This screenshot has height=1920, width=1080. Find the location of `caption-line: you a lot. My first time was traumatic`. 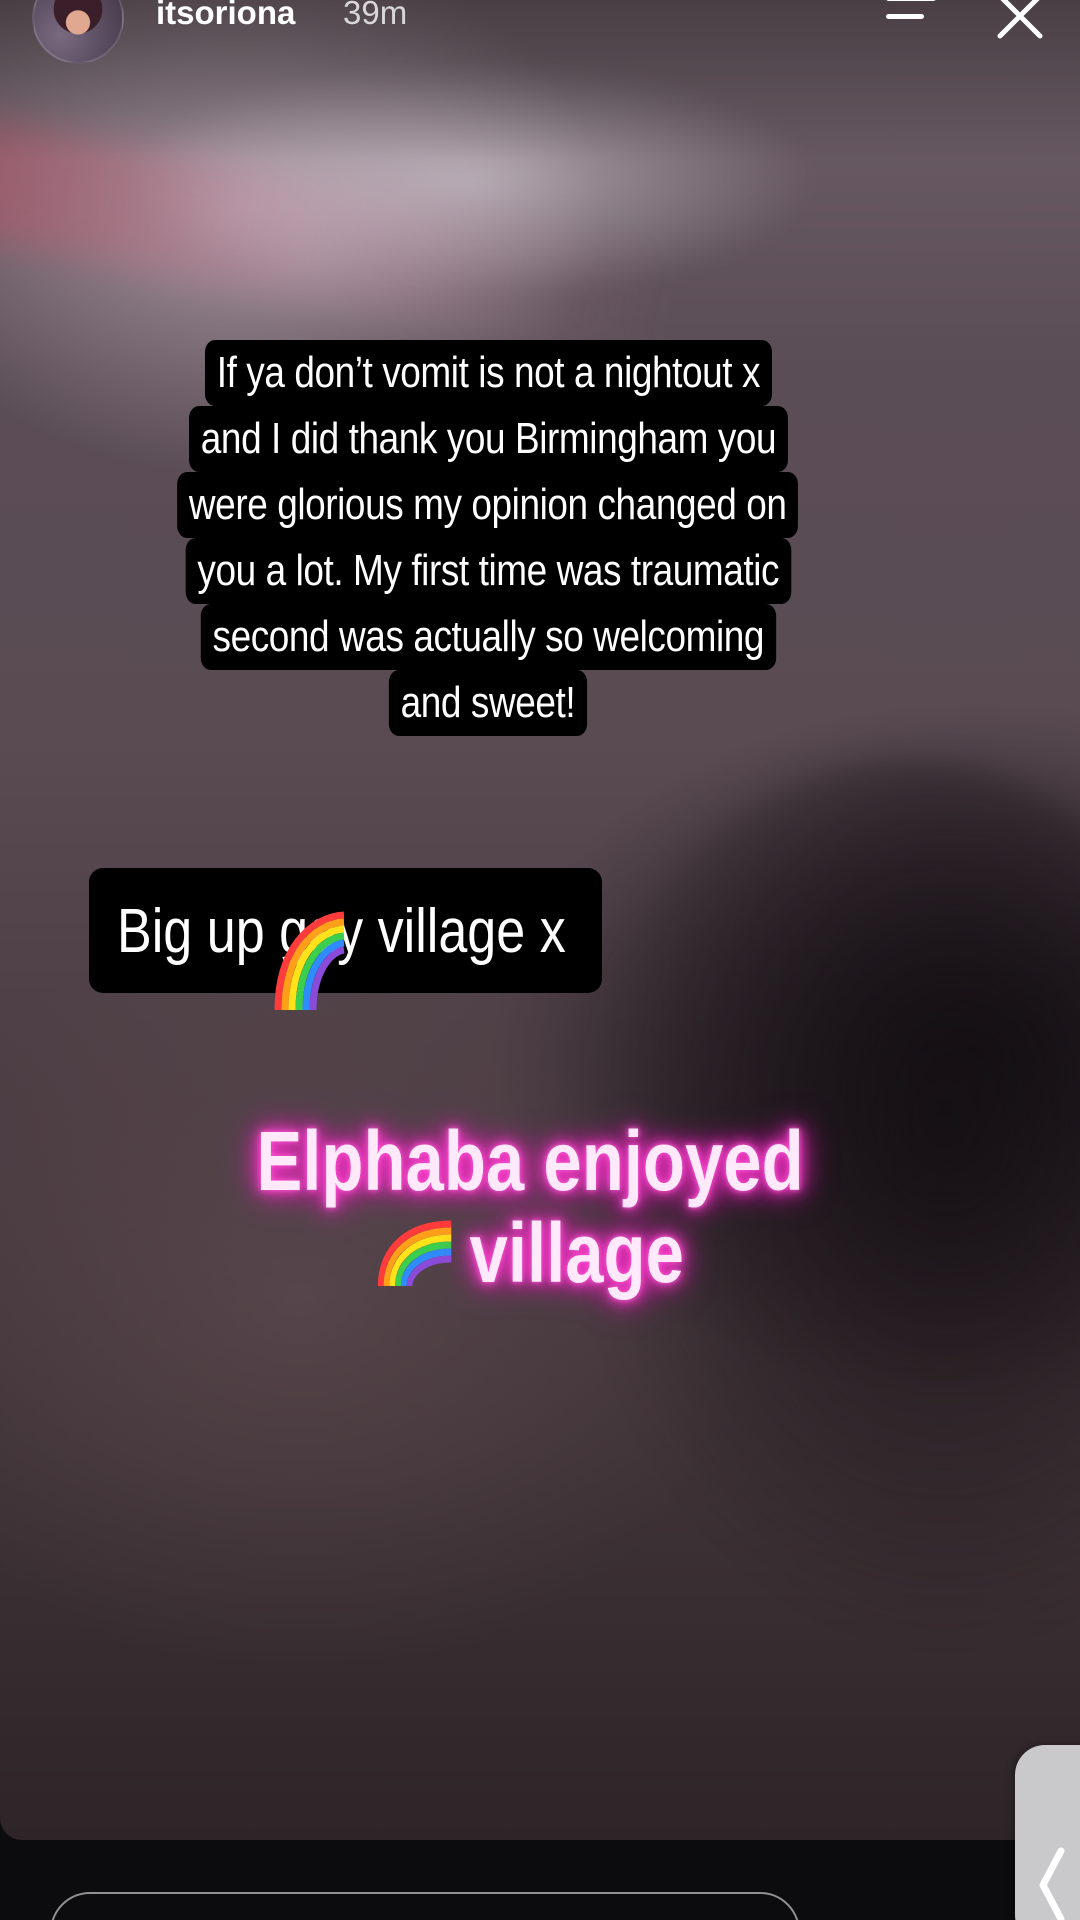

caption-line: you a lot. My first time was traumatic is located at coordinates (488, 571).